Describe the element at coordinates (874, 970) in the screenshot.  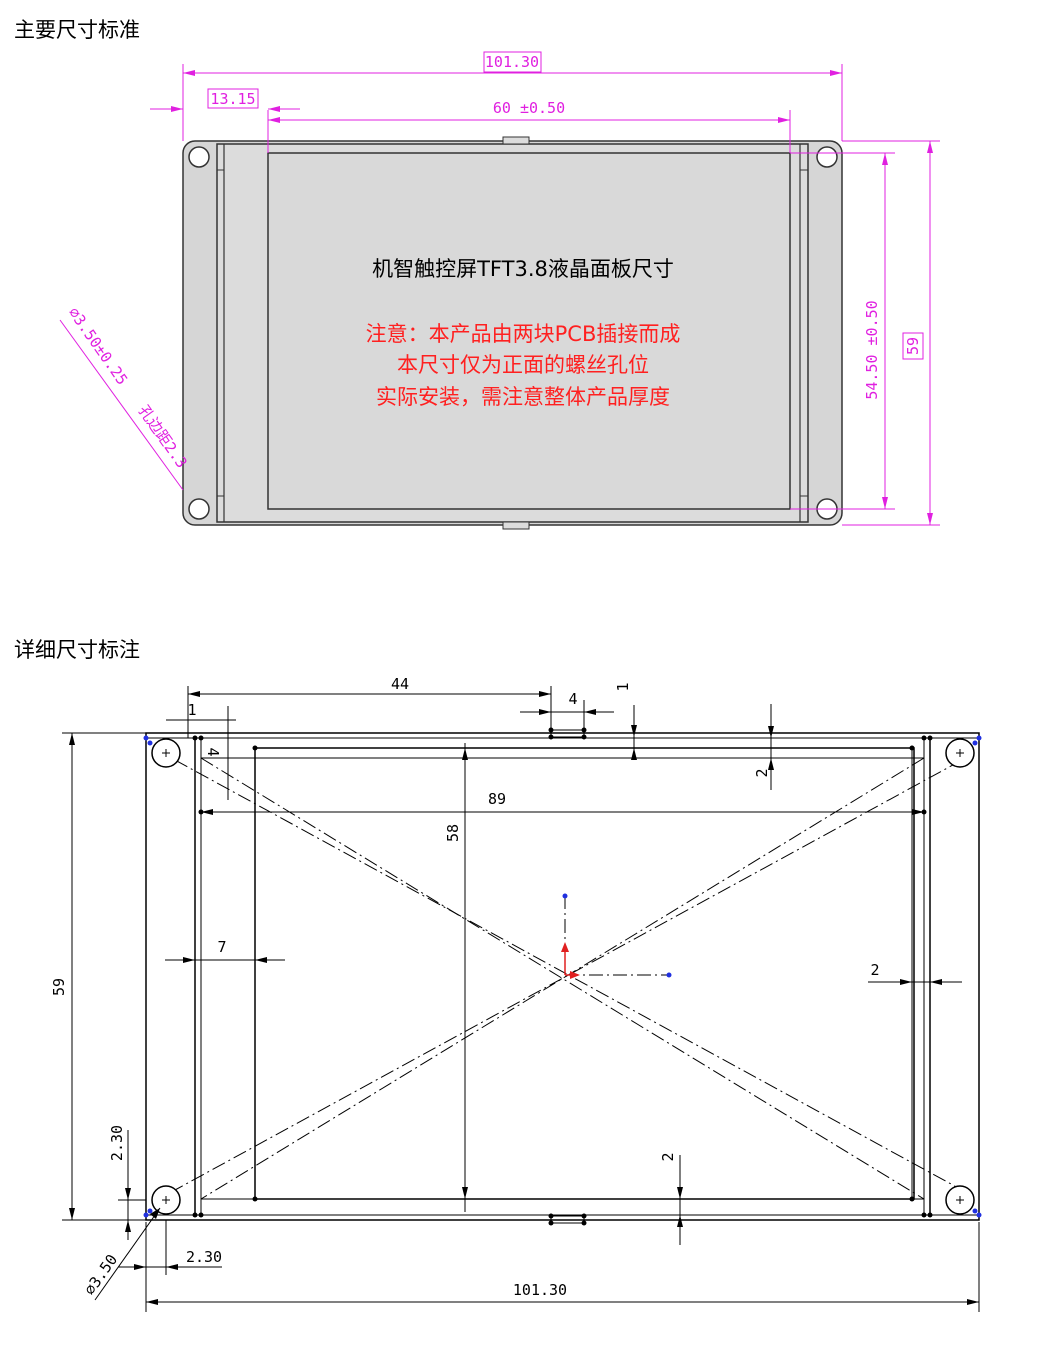
I see `dim-2-right: 2` at that location.